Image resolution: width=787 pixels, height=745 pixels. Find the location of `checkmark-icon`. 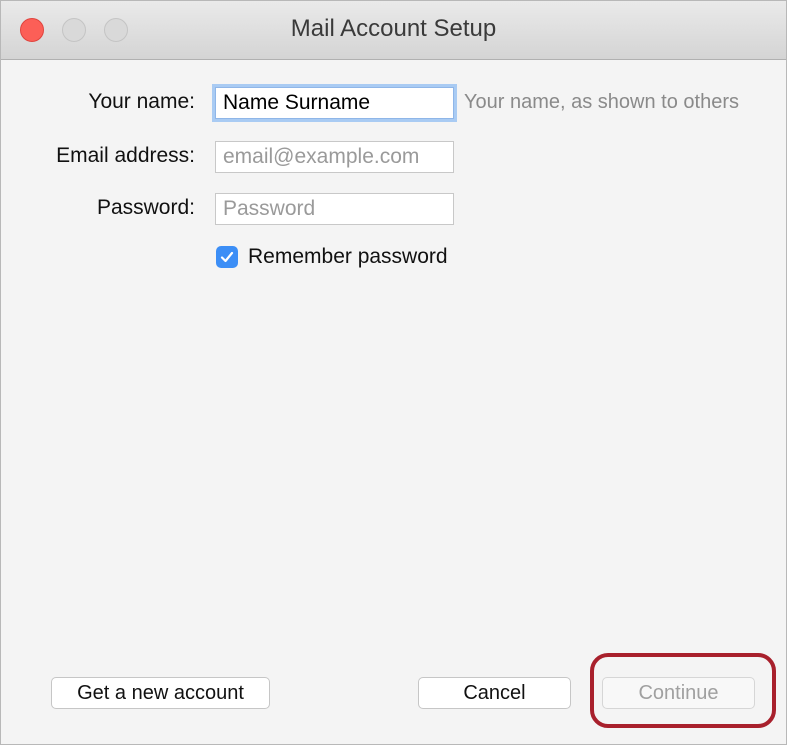

checkmark-icon is located at coordinates (227, 257).